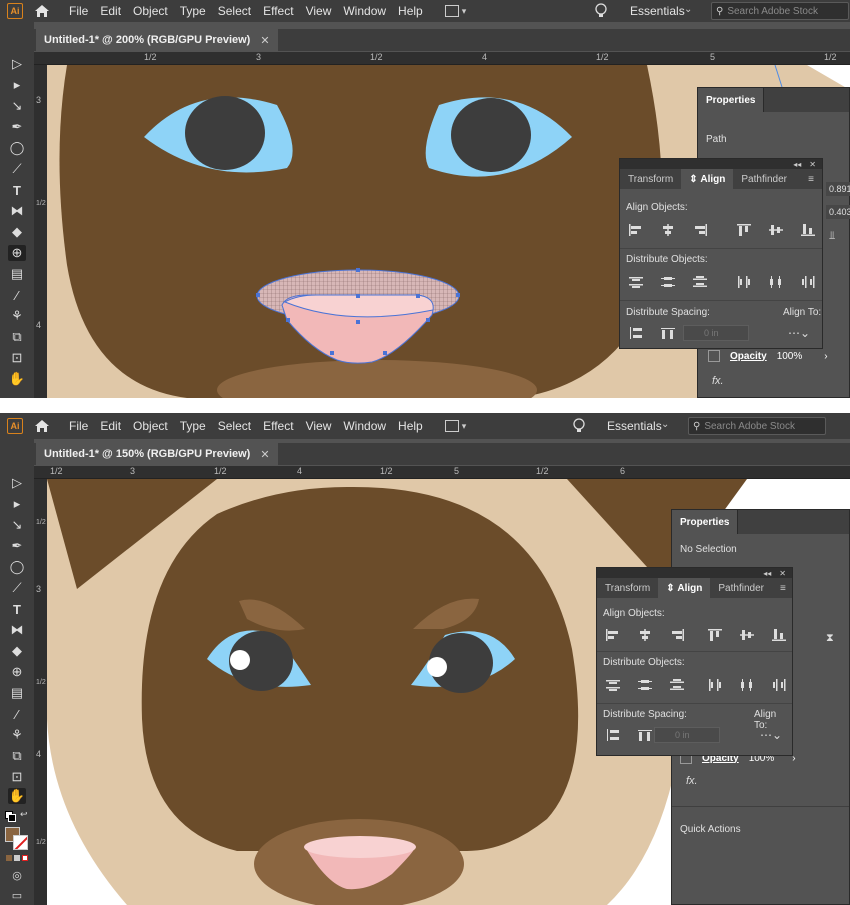 The height and width of the screenshot is (905, 850). Describe the element at coordinates (665, 424) in the screenshot. I see `chevron-down-icon: ⌄` at that location.